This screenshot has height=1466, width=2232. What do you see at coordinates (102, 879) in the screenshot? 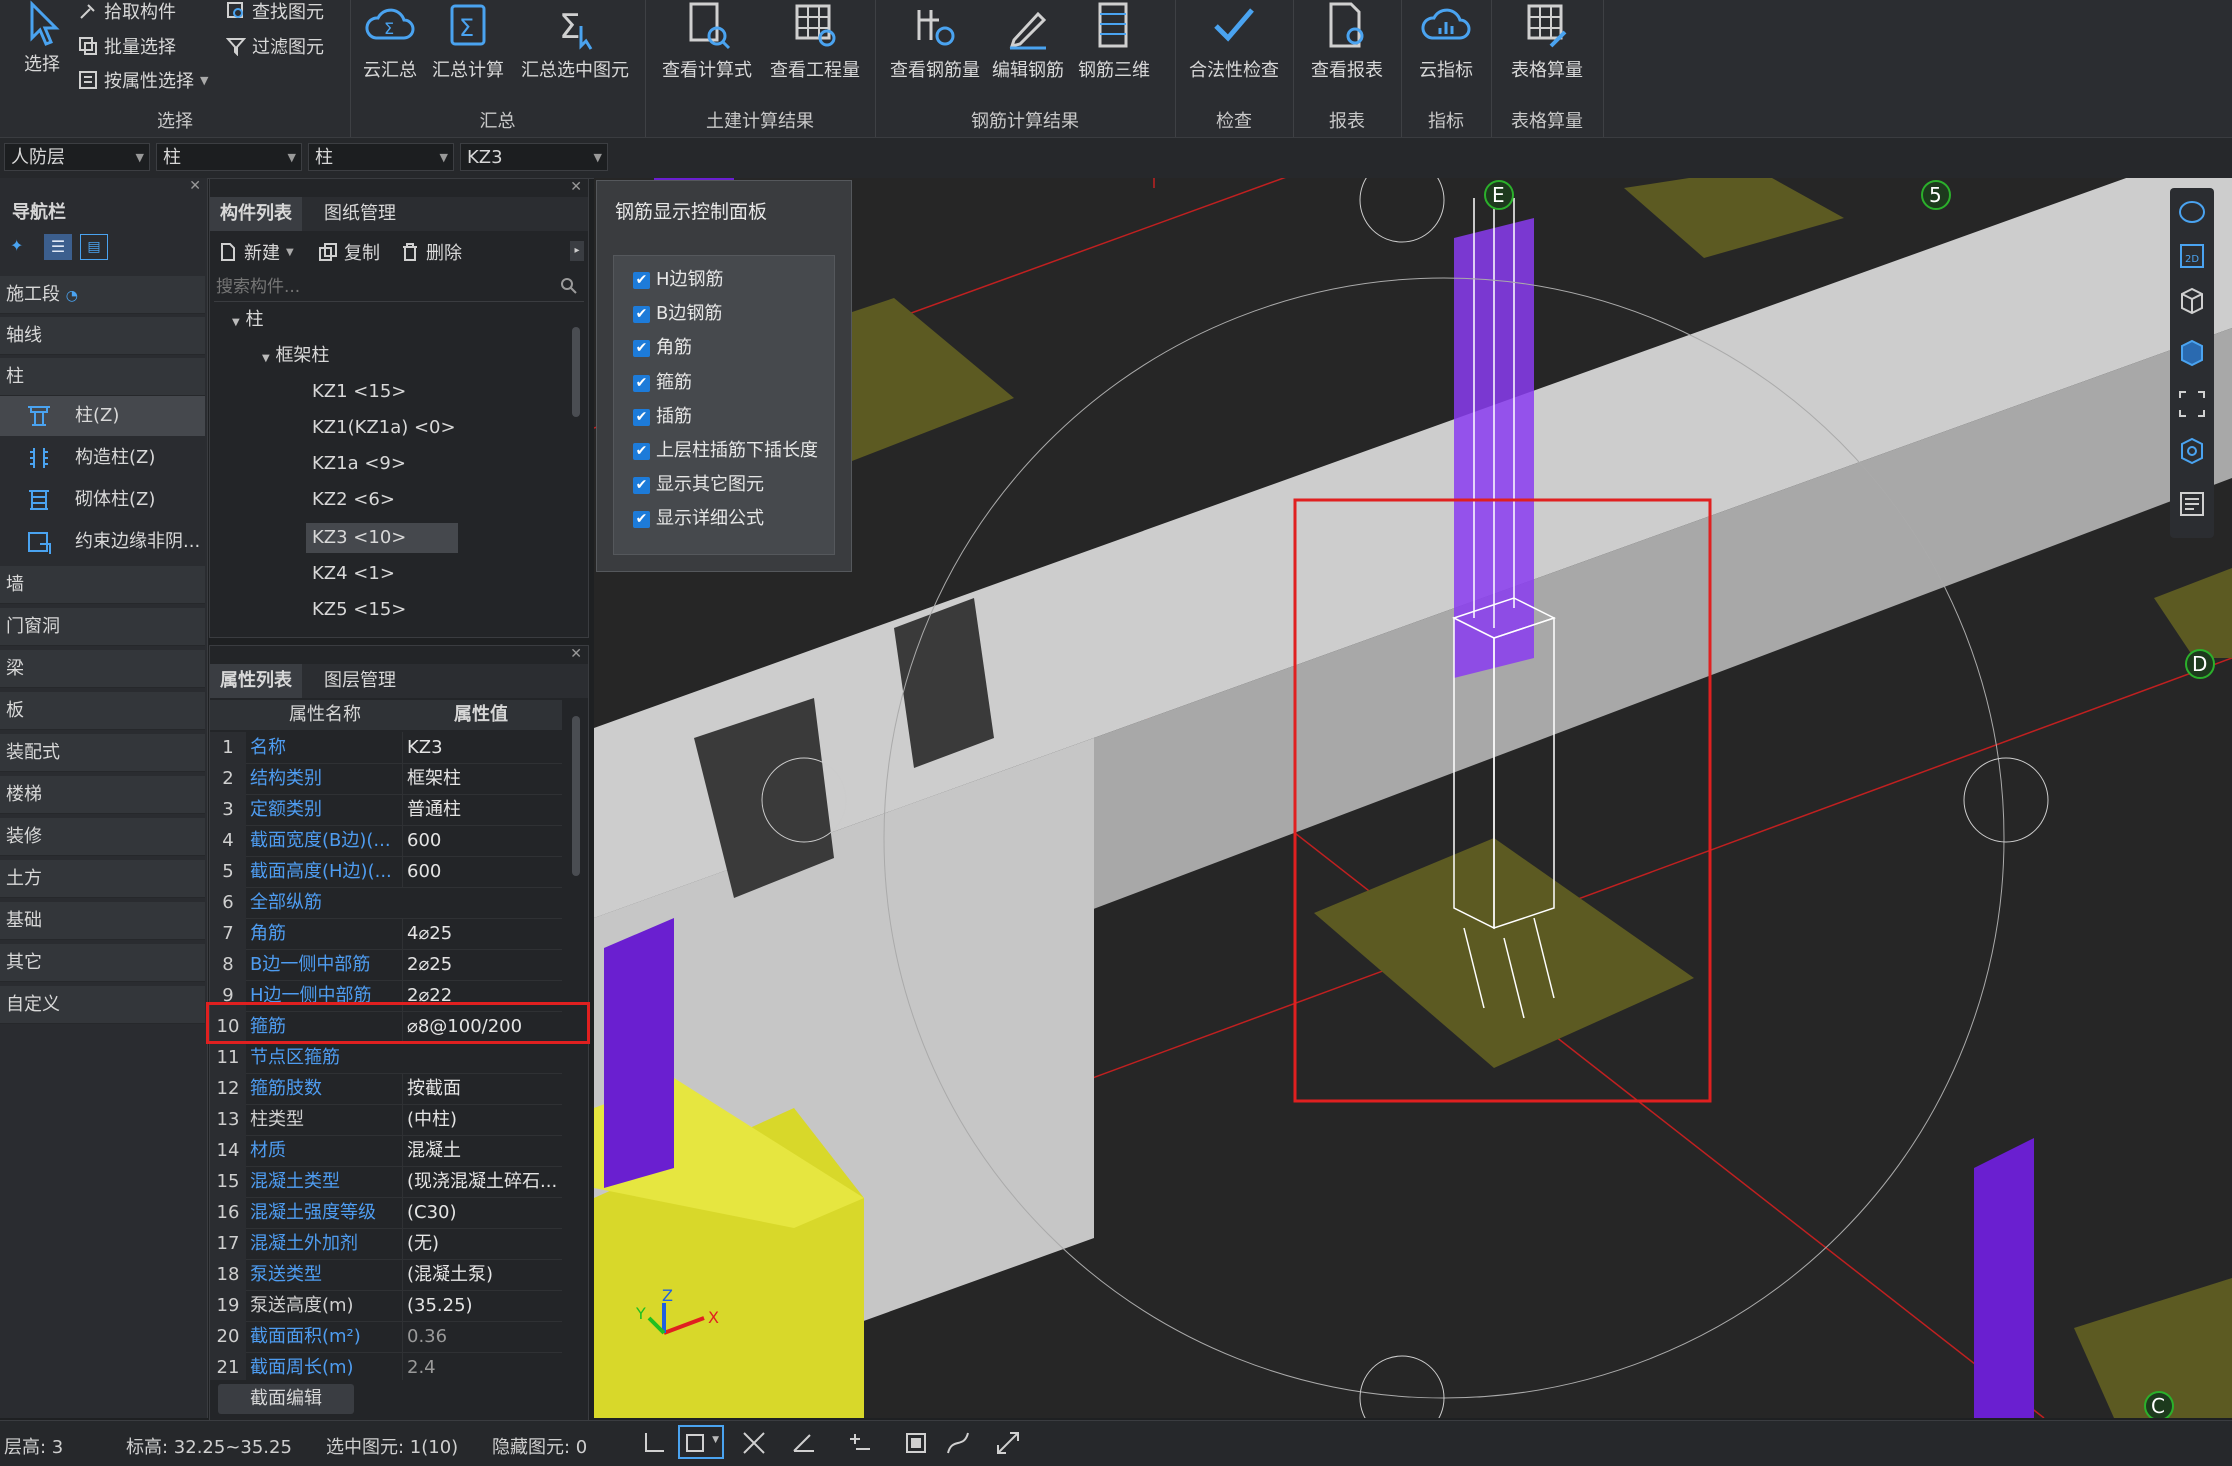
I see `nav-item-earthwork: 土方` at bounding box center [102, 879].